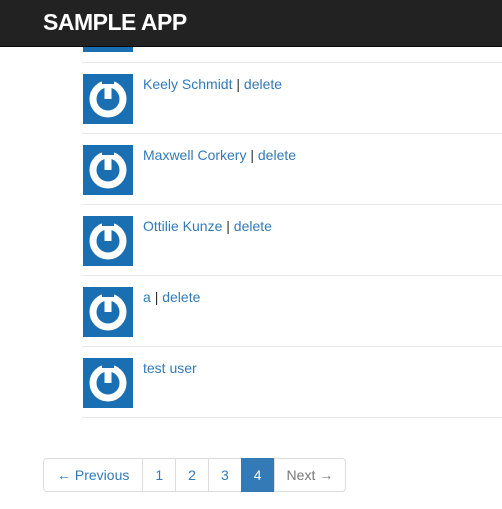 Image resolution: width=502 pixels, height=509 pixels. I want to click on pagination: ← Previous 1 2 3 4 Next →, so click(195, 475).